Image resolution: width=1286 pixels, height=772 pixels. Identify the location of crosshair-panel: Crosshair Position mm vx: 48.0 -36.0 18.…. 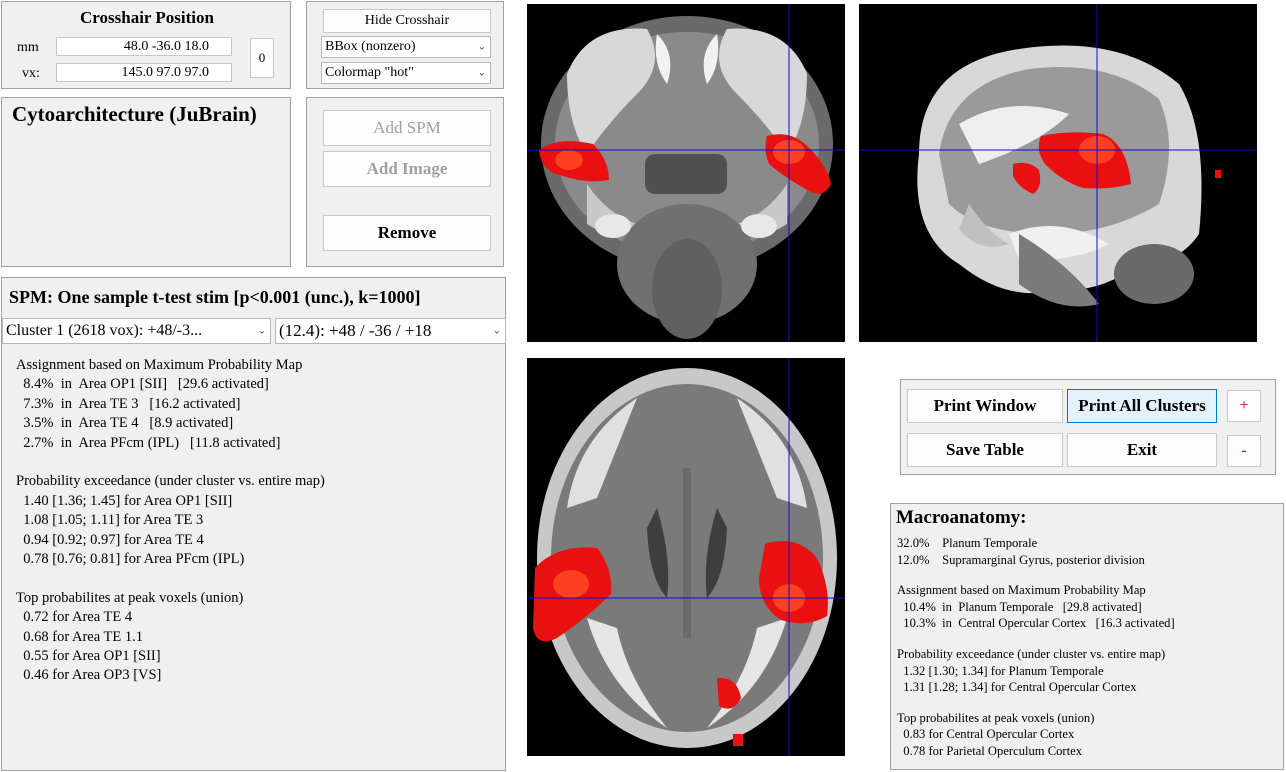
(146, 45).